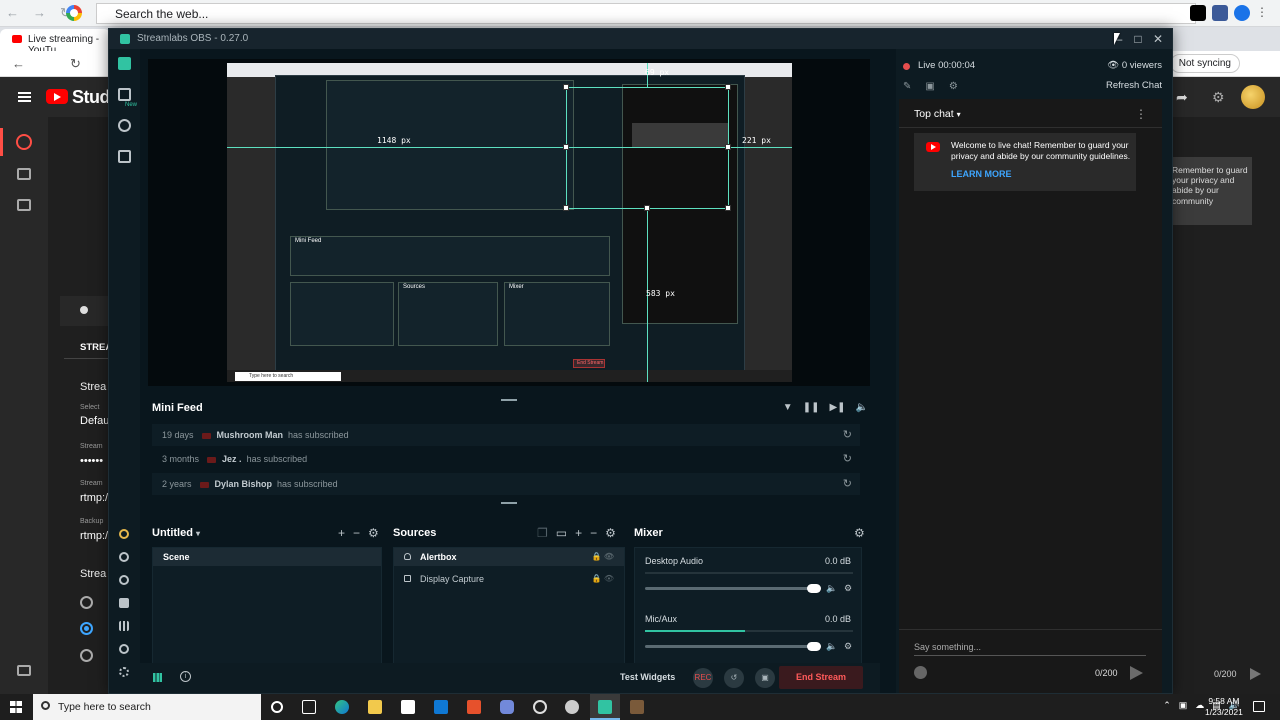 This screenshot has width=1280, height=720. What do you see at coordinates (1242, 13) in the screenshot?
I see `profile-icon` at bounding box center [1242, 13].